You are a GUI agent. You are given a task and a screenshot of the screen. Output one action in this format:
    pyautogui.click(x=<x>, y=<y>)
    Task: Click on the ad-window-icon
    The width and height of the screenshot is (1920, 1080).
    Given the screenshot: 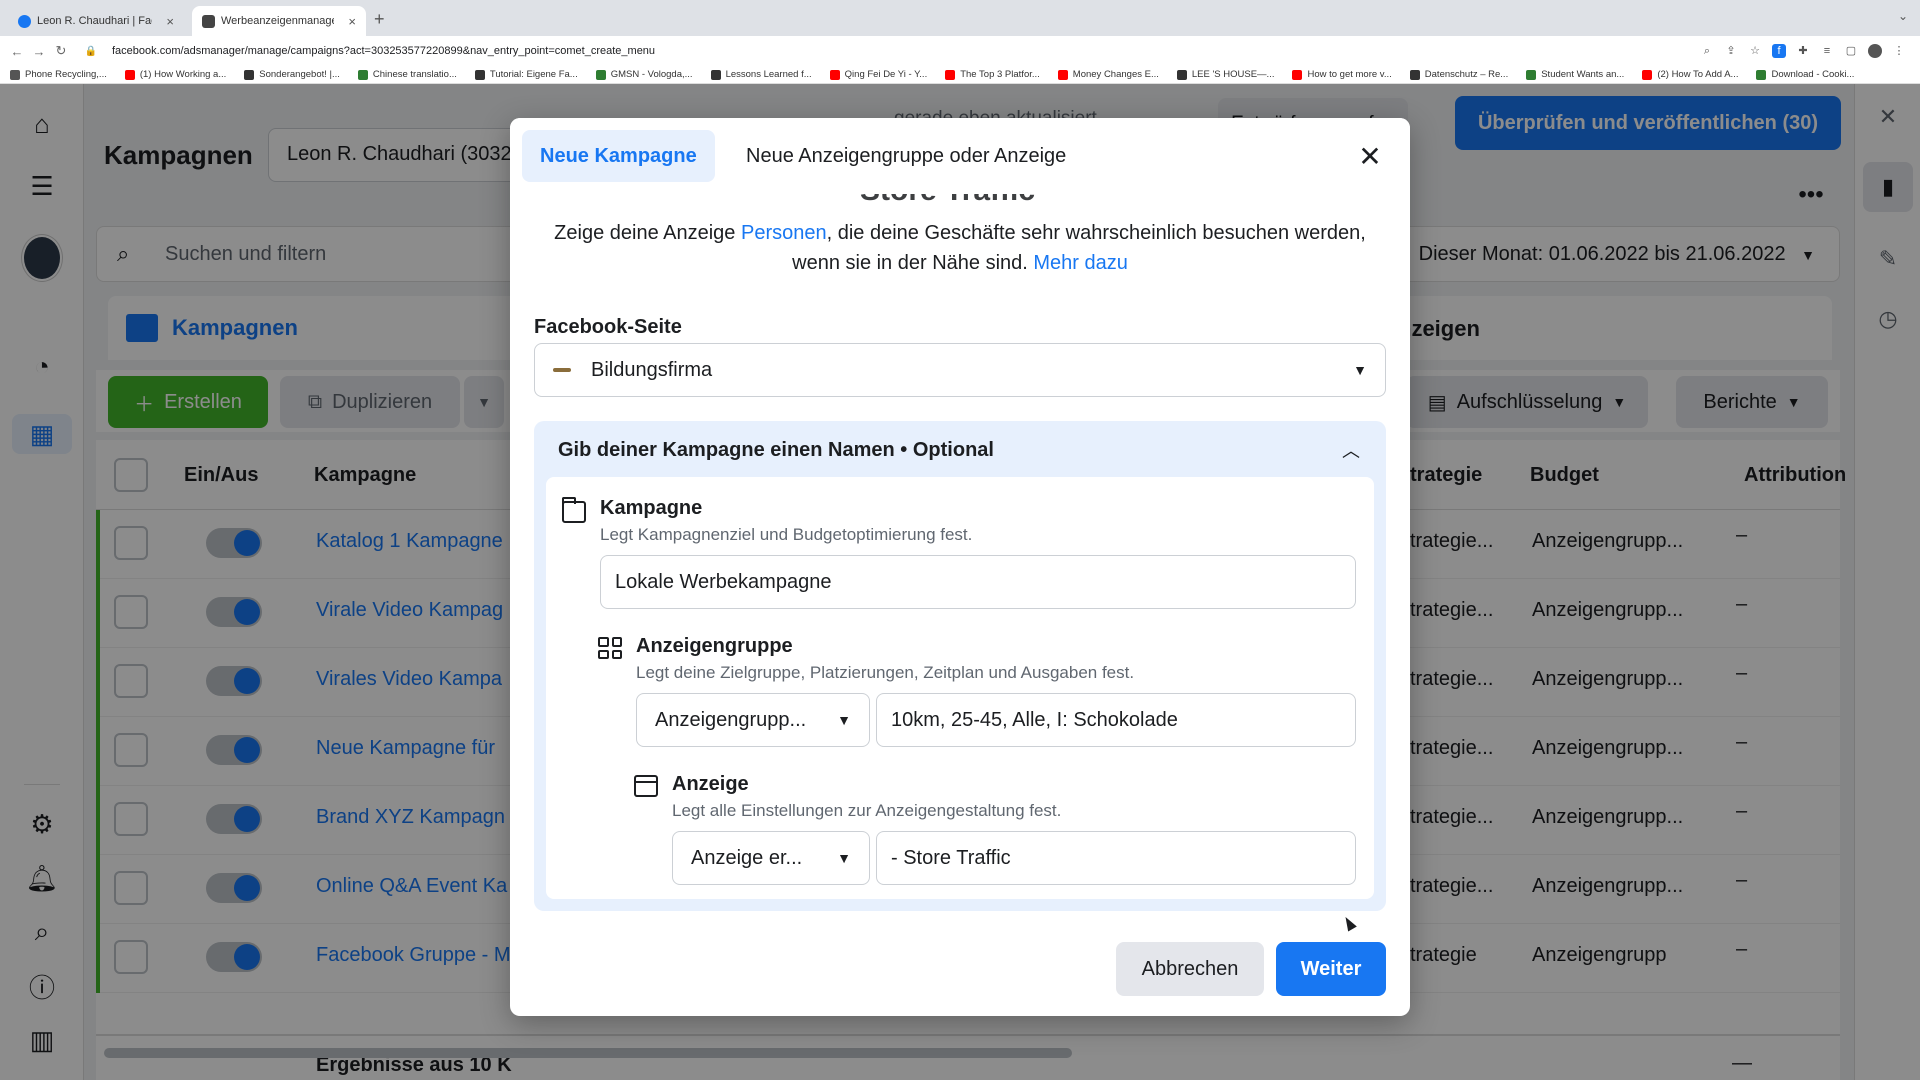 What is the action you would take?
    pyautogui.click(x=646, y=786)
    